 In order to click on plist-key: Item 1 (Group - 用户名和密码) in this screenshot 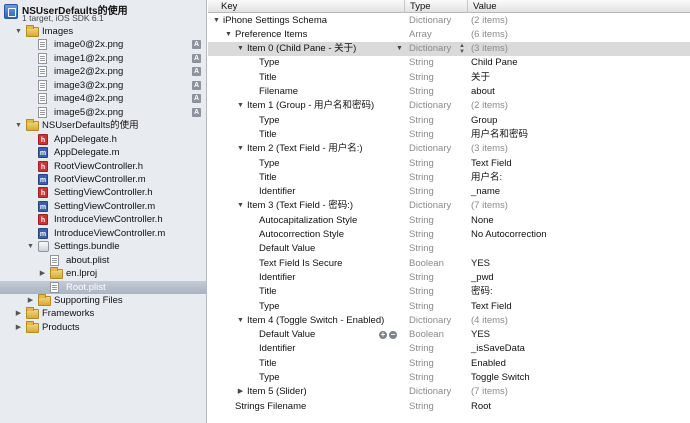, I will do `click(310, 106)`.